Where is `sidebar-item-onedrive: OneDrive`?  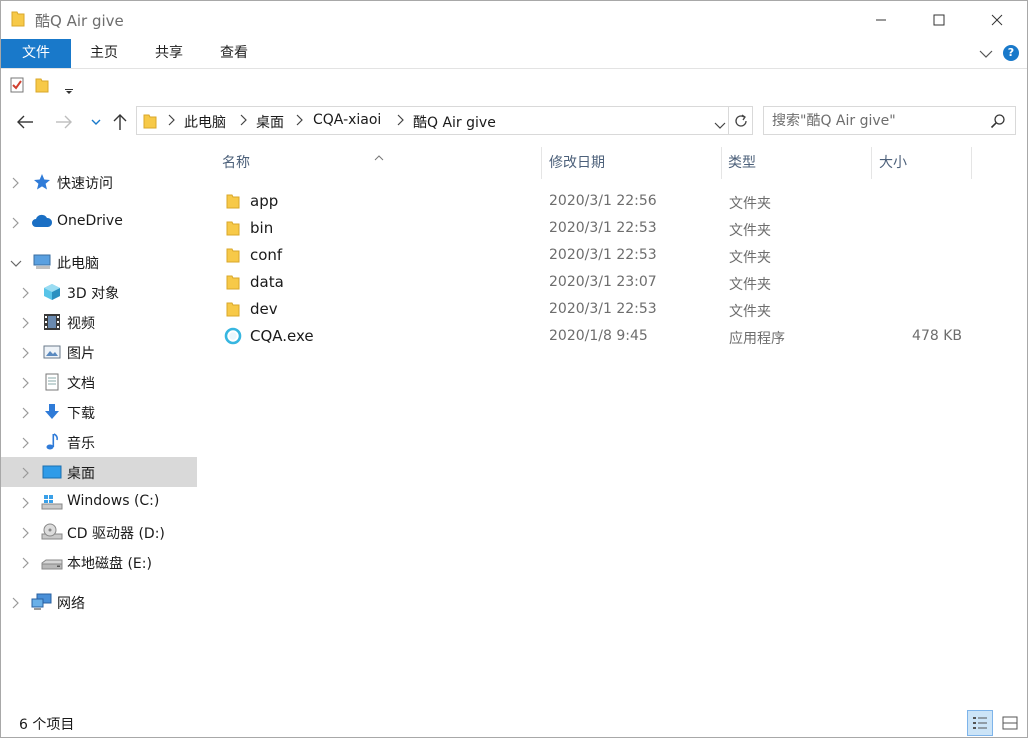
sidebar-item-onedrive: OneDrive is located at coordinates (99, 222).